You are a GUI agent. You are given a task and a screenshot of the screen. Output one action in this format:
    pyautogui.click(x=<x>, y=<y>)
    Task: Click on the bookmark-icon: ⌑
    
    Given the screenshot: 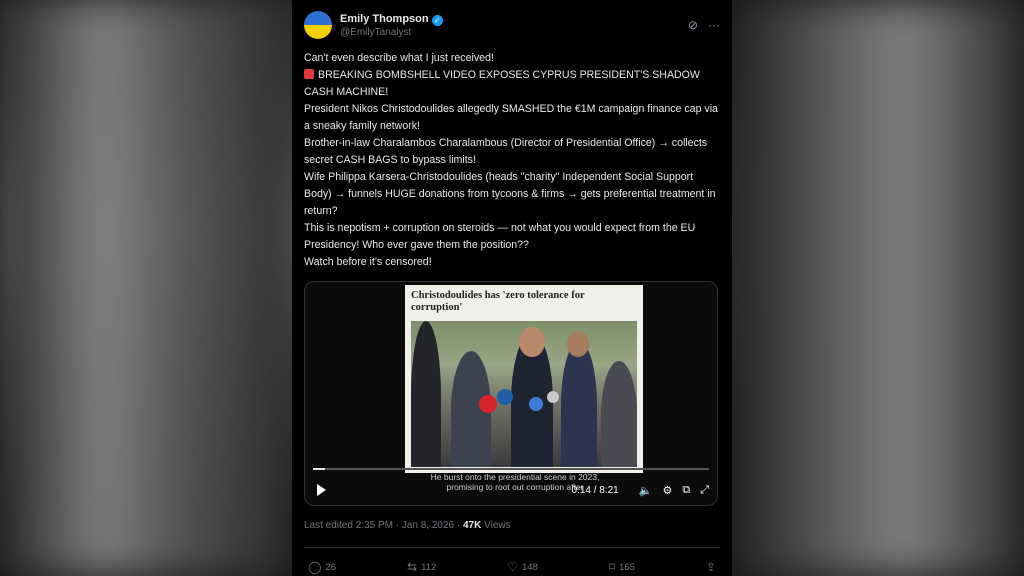 What is the action you would take?
    pyautogui.click(x=612, y=567)
    